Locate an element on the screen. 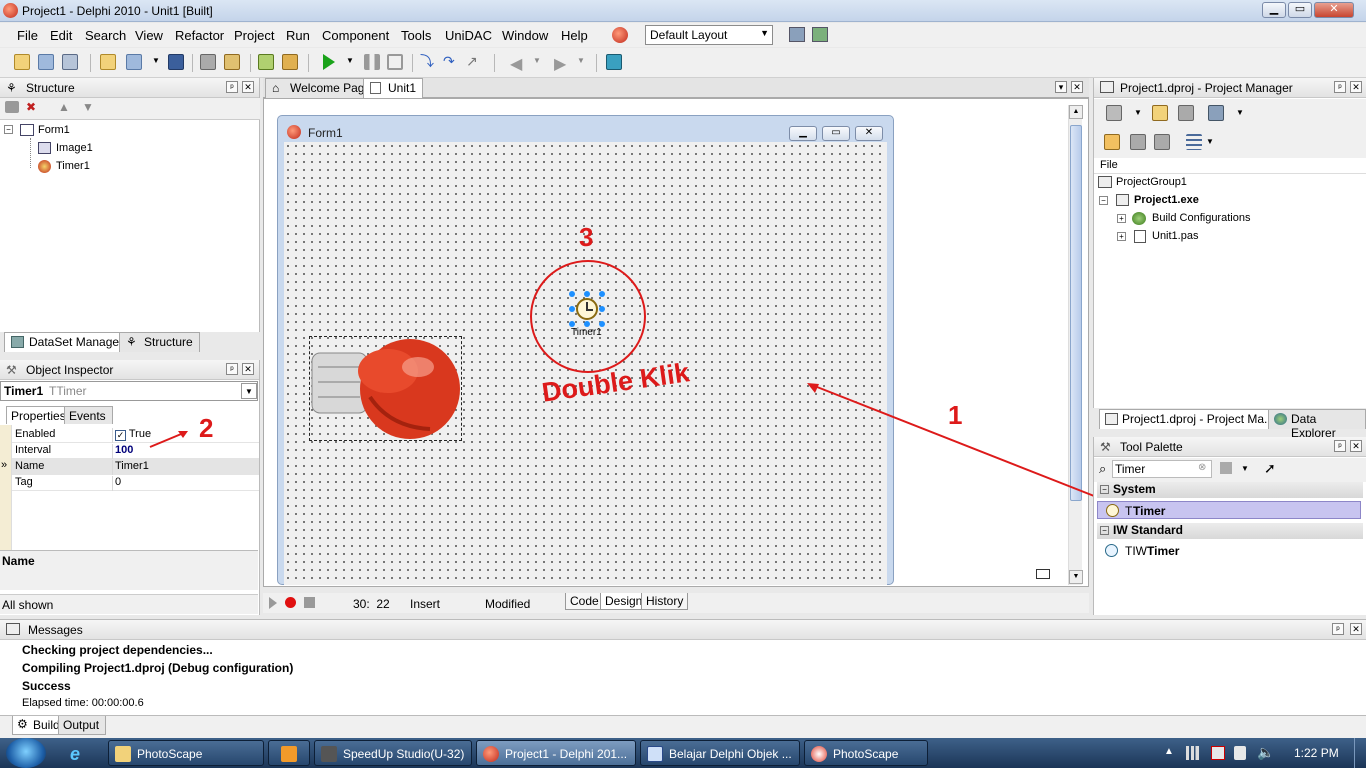  tree-item-projectgroup1: ProjectGroup1 is located at coordinates (1151, 182).